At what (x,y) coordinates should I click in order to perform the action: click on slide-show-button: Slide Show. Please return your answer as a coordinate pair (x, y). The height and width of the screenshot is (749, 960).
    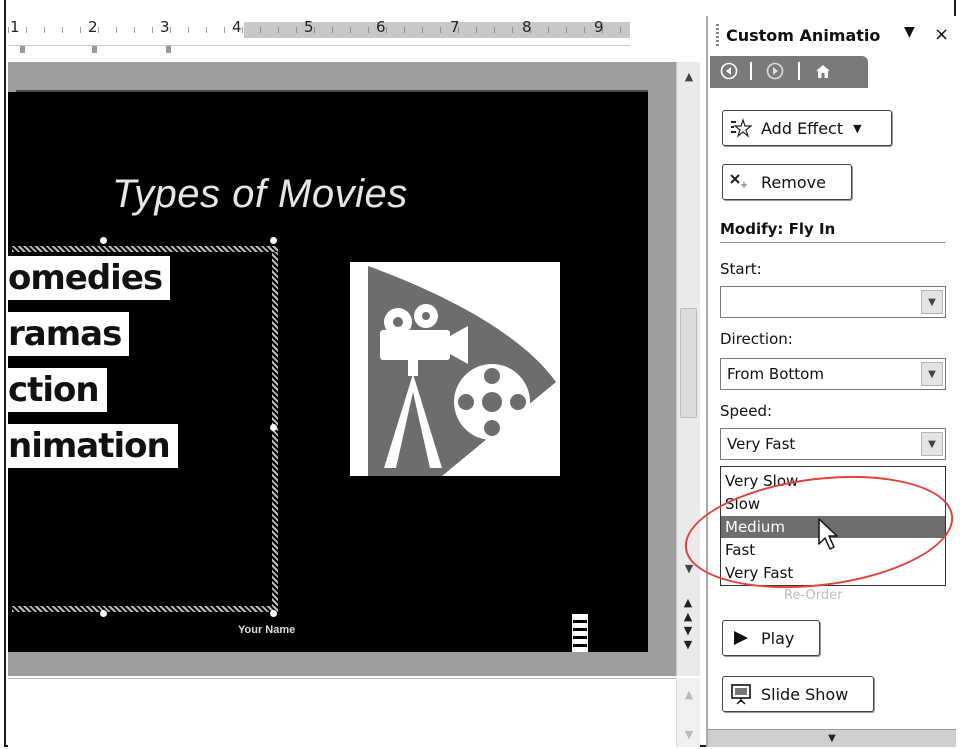
    Looking at the image, I should click on (798, 694).